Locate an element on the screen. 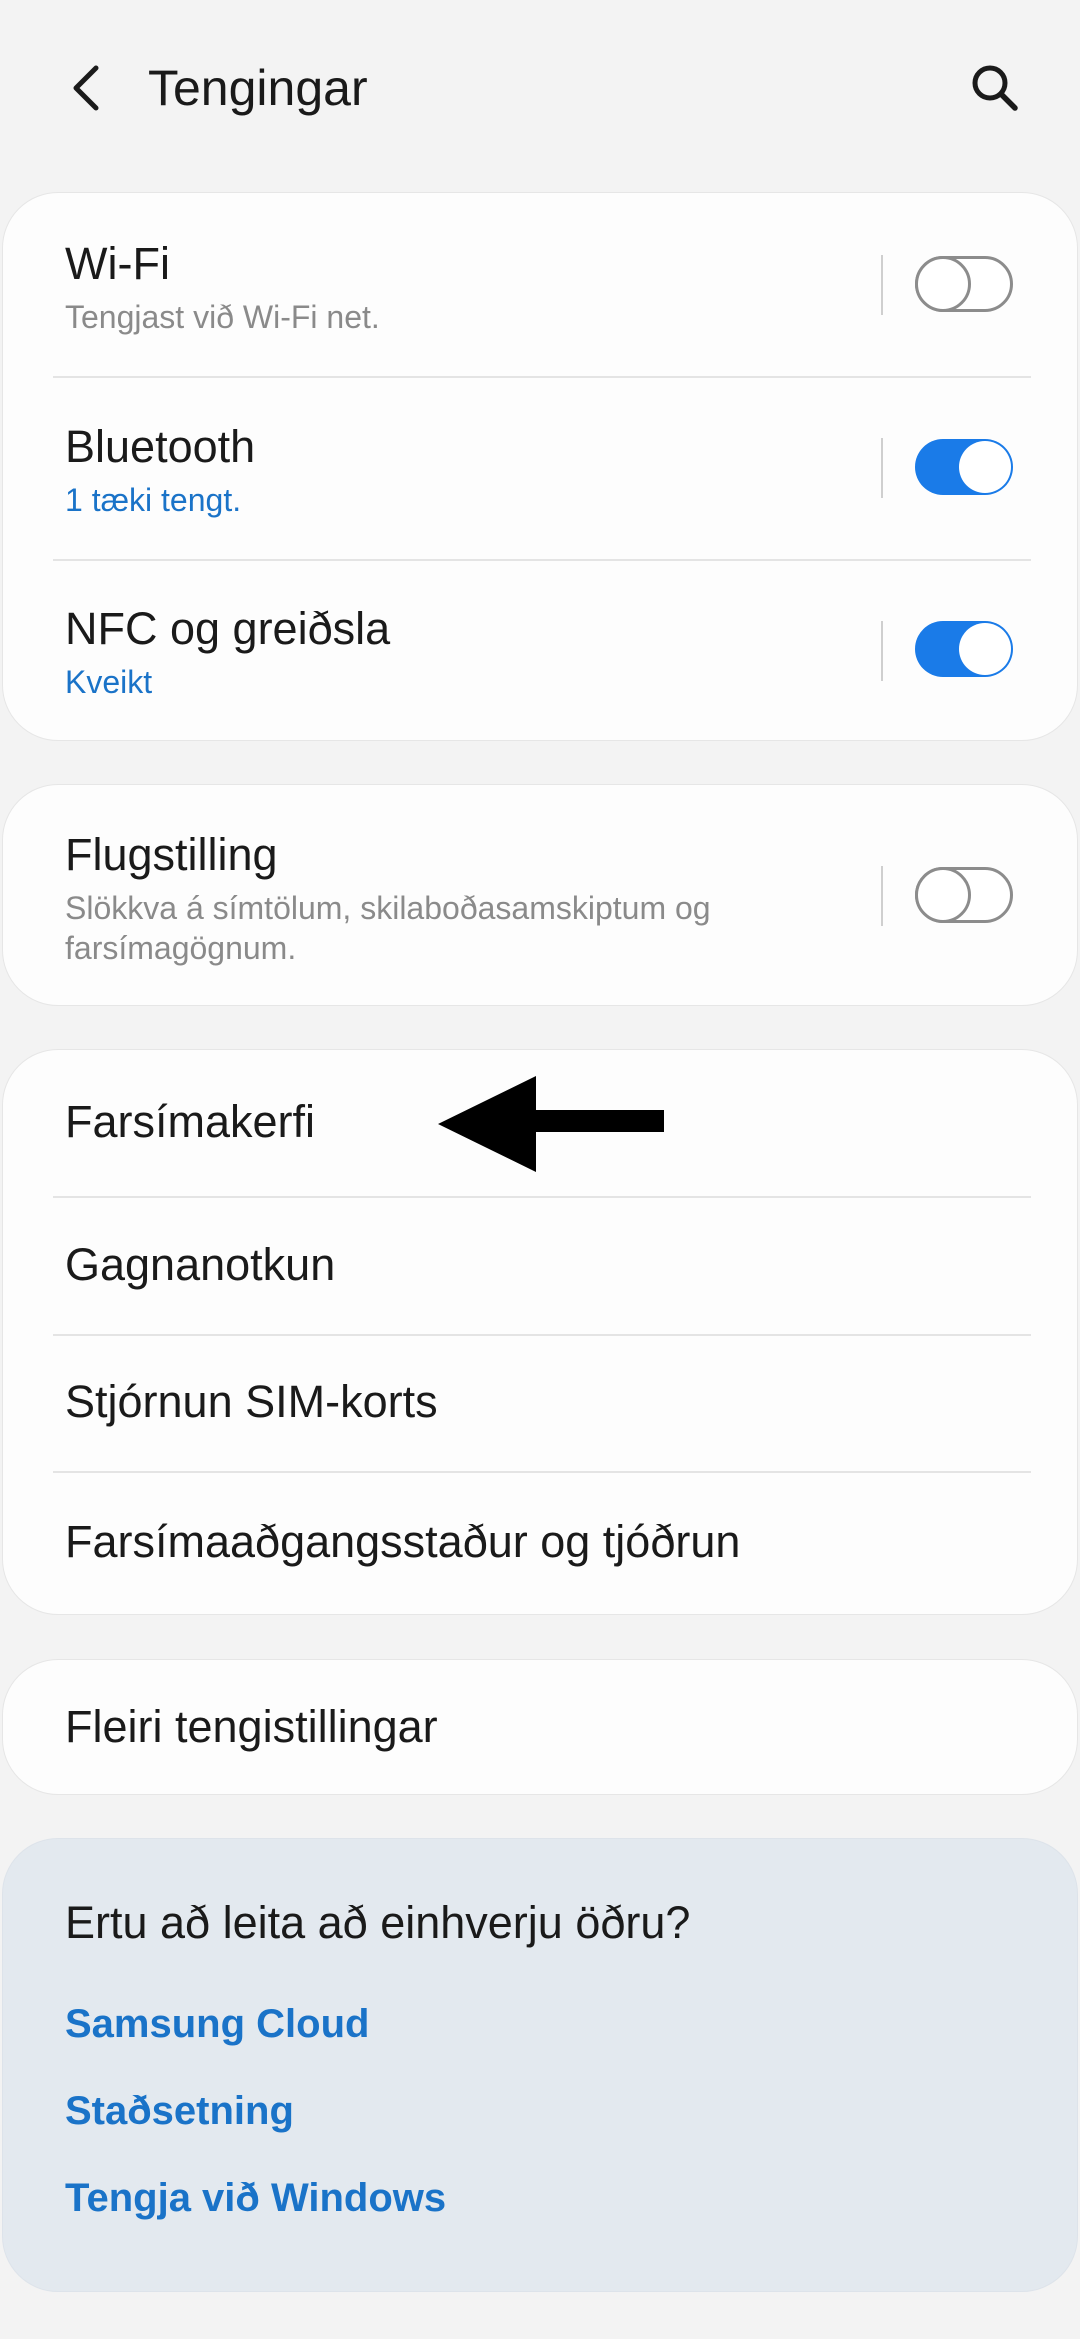 Image resolution: width=1080 pixels, height=2339 pixels. bluetooth-toggle-knob is located at coordinates (985, 467).